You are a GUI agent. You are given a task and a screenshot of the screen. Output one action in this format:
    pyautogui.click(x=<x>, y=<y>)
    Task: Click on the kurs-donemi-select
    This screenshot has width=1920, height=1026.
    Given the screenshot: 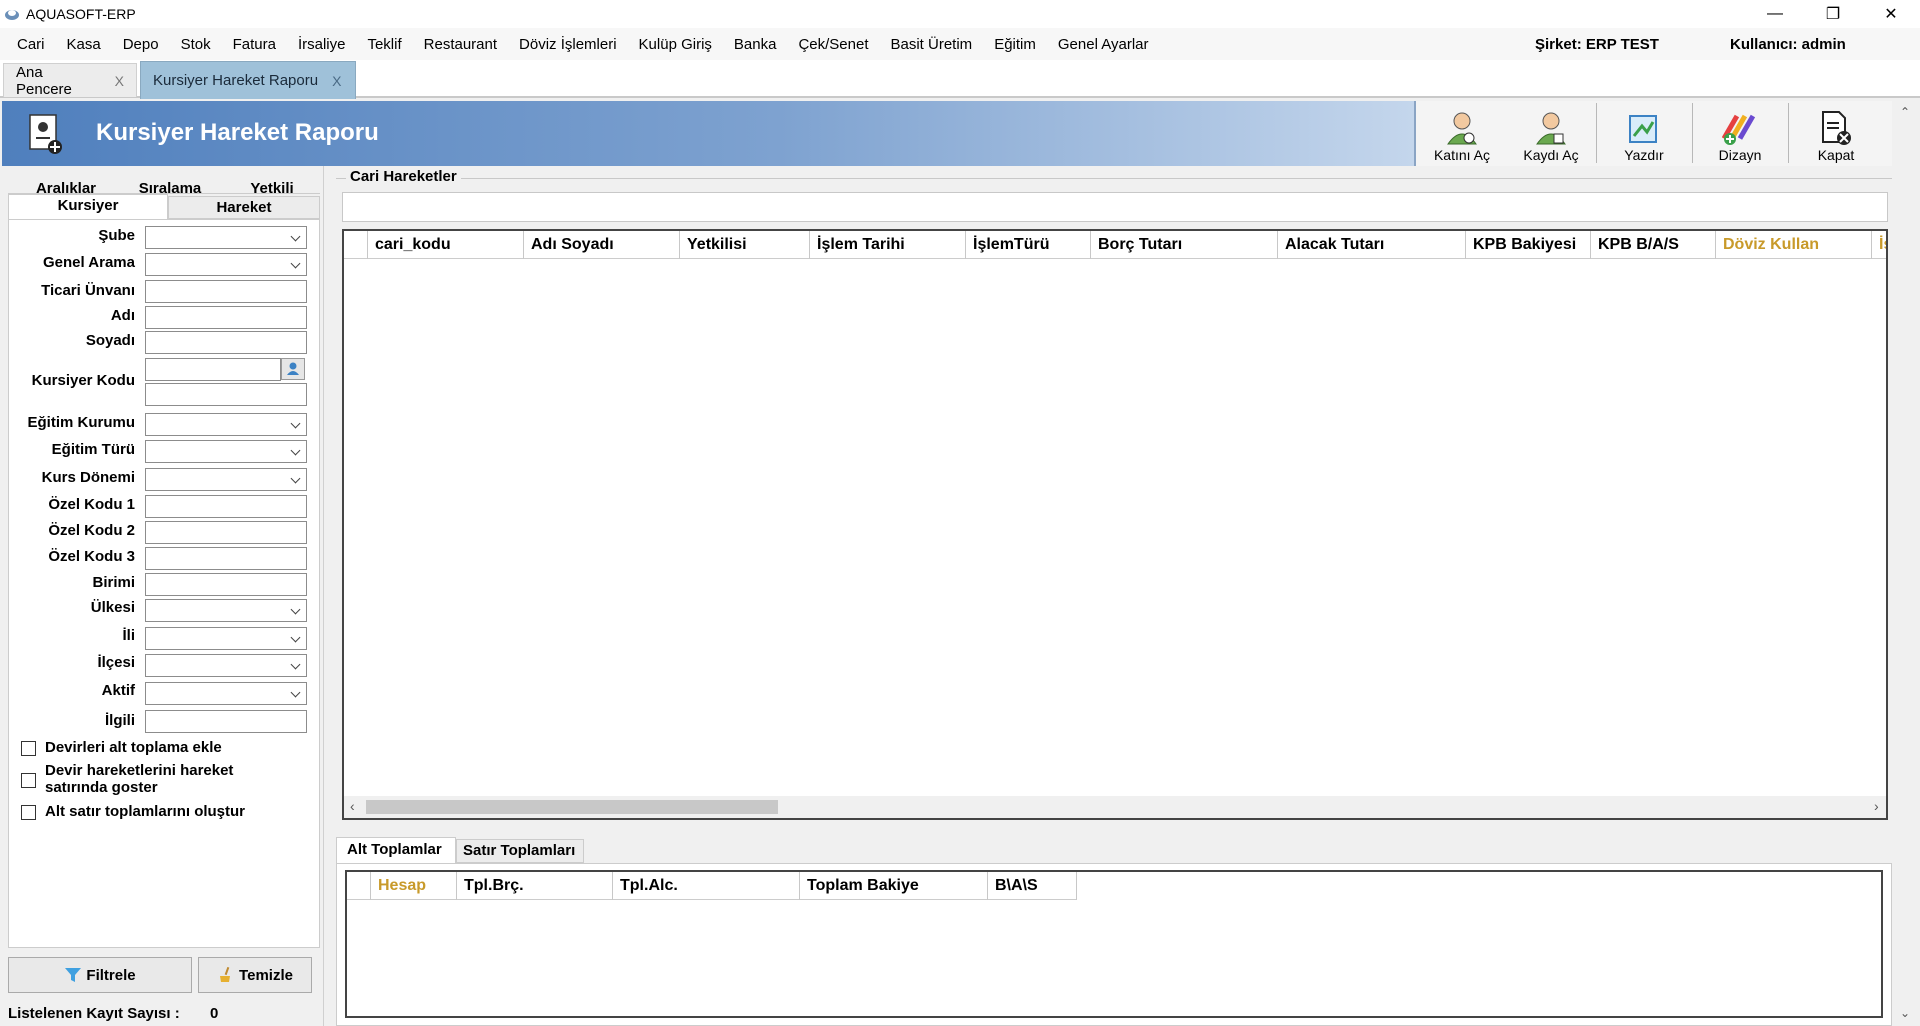 What is the action you would take?
    pyautogui.click(x=226, y=479)
    